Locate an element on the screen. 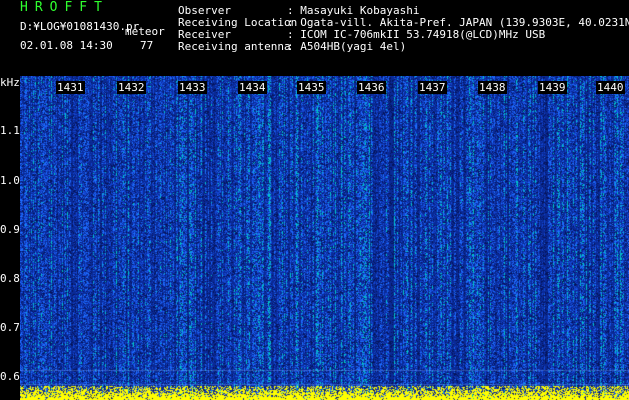 The height and width of the screenshot is (400, 629). x-tick: 1437 is located at coordinates (432, 87).